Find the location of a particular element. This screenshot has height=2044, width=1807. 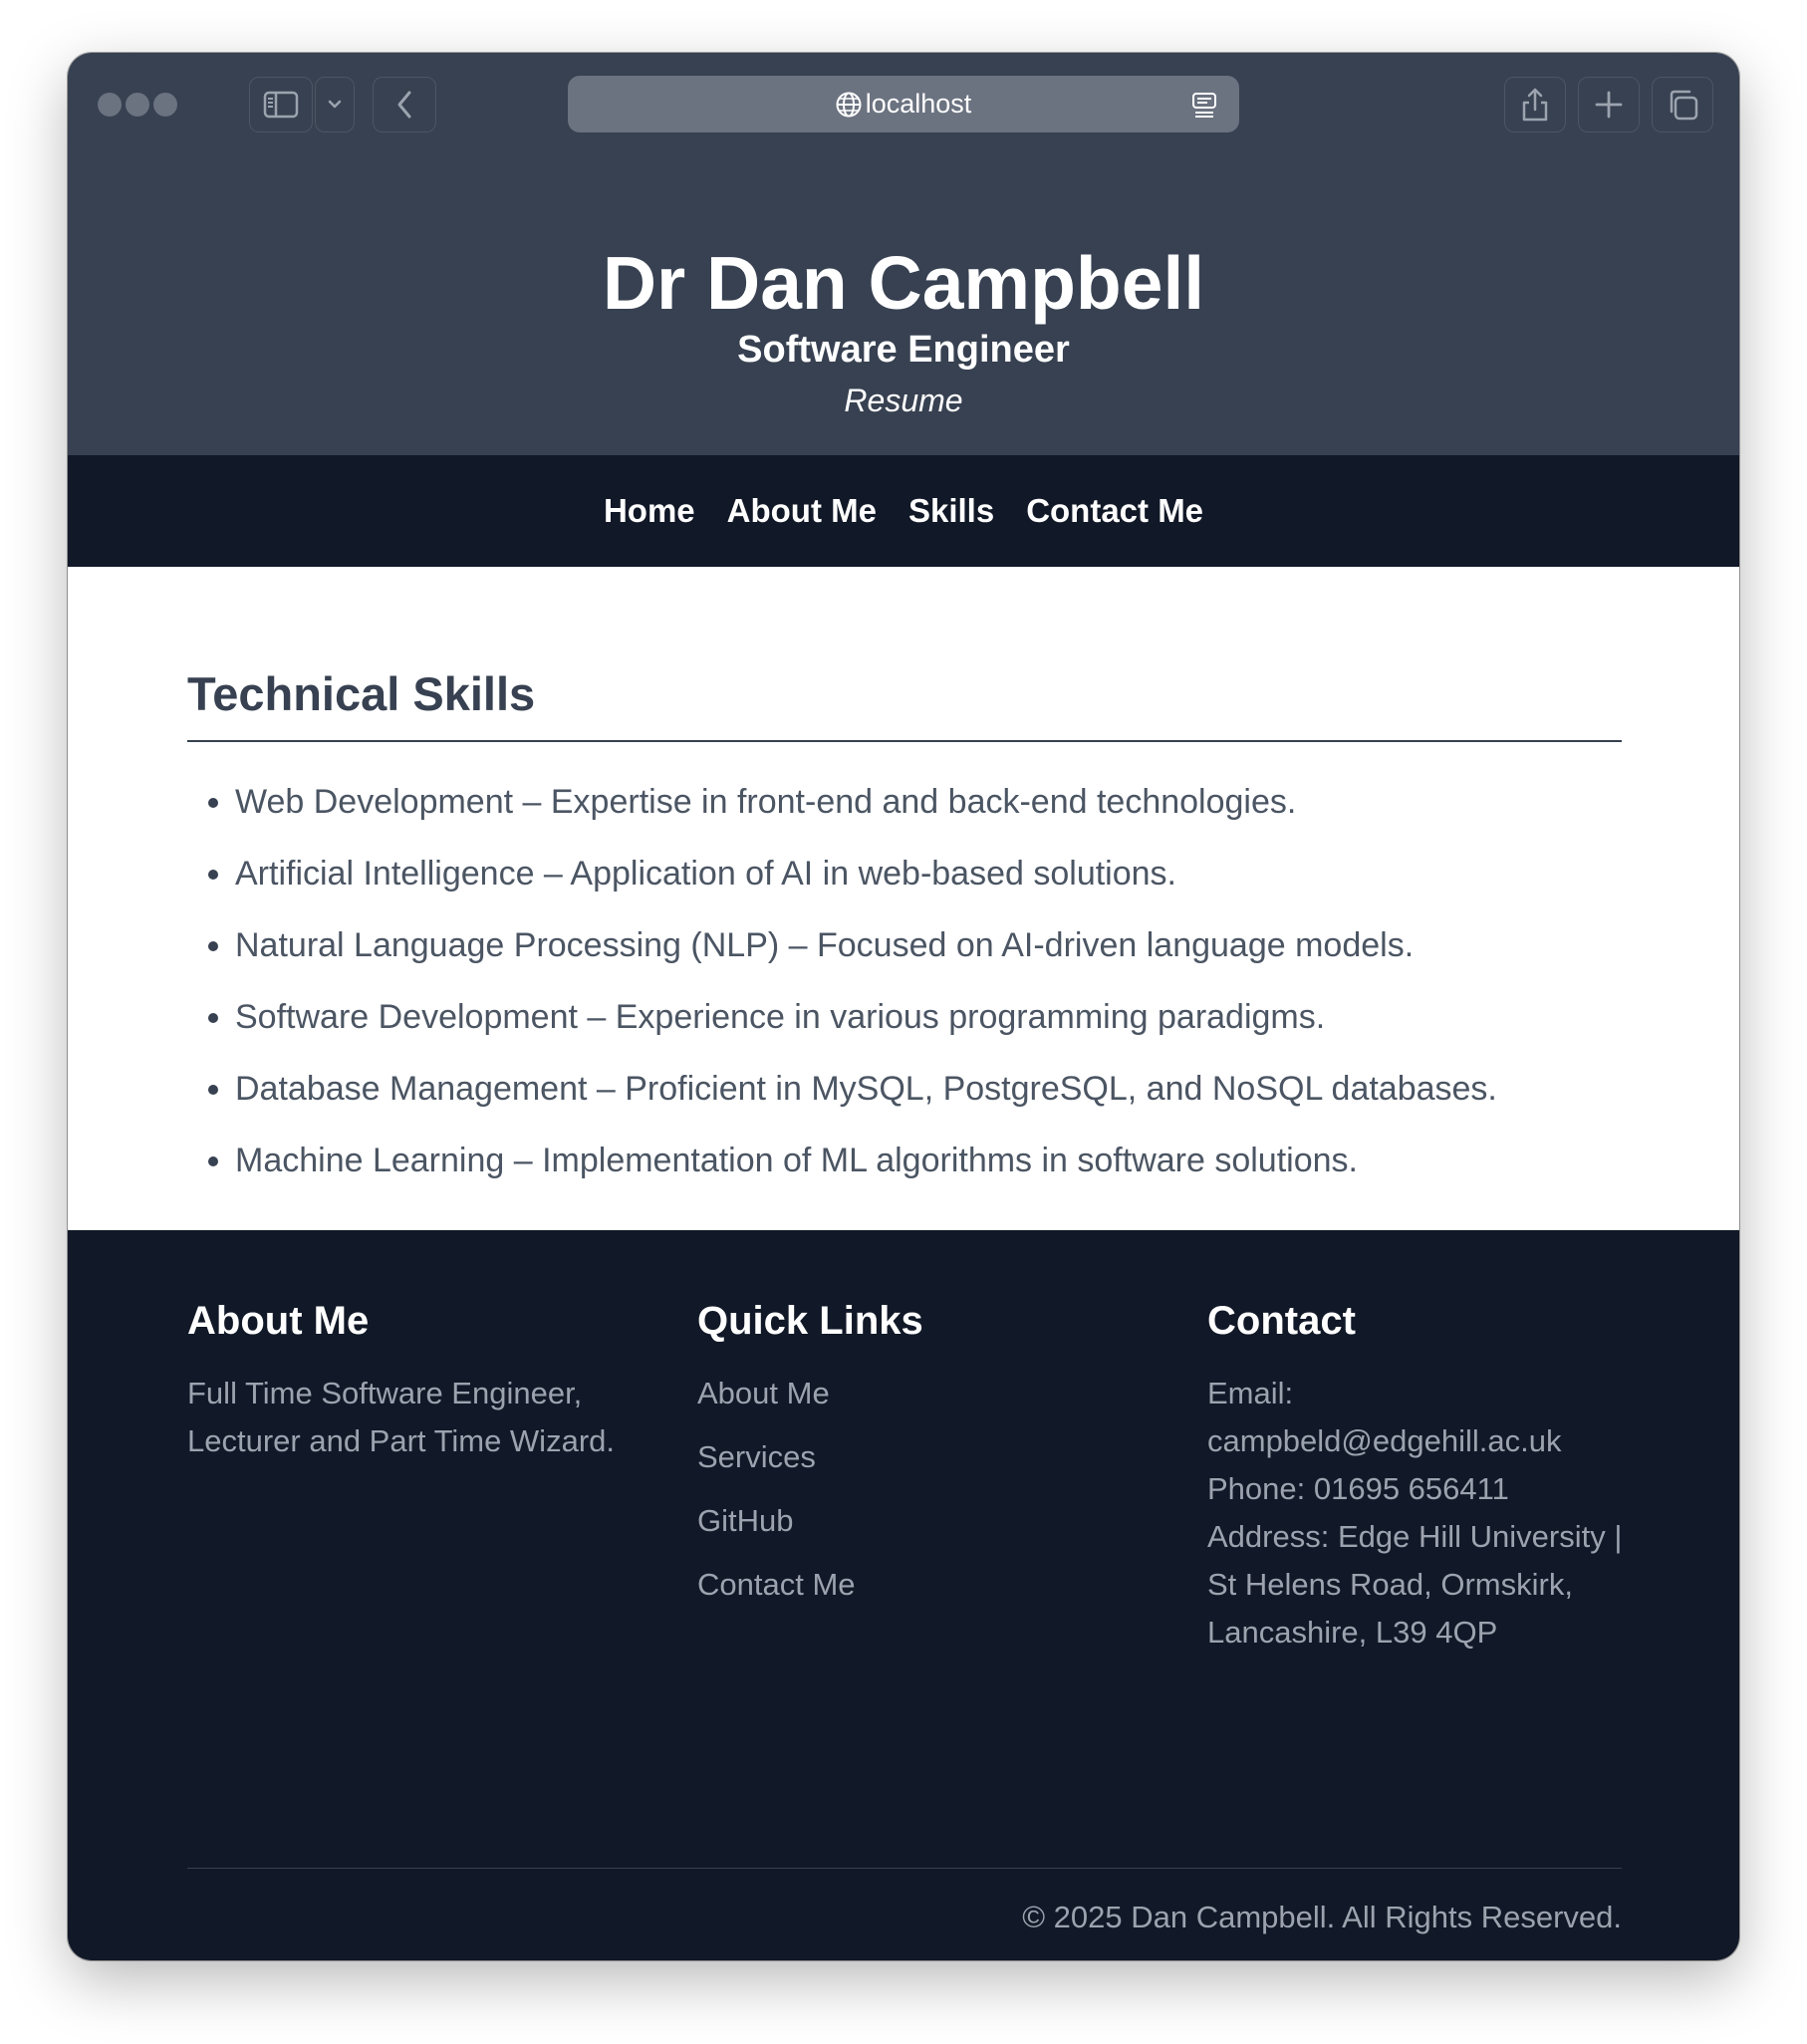

nav-link-contact-me: Contact Me is located at coordinates (1114, 511).